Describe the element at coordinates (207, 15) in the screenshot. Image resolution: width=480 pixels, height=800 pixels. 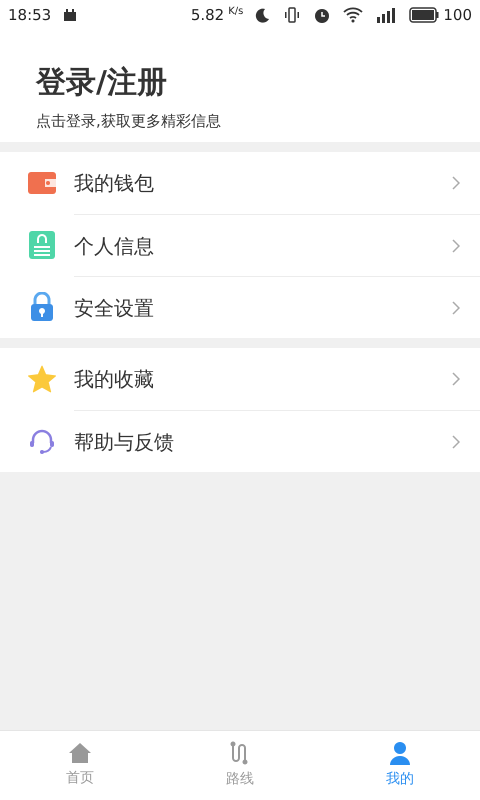
I see `network-speed: 5.82` at that location.